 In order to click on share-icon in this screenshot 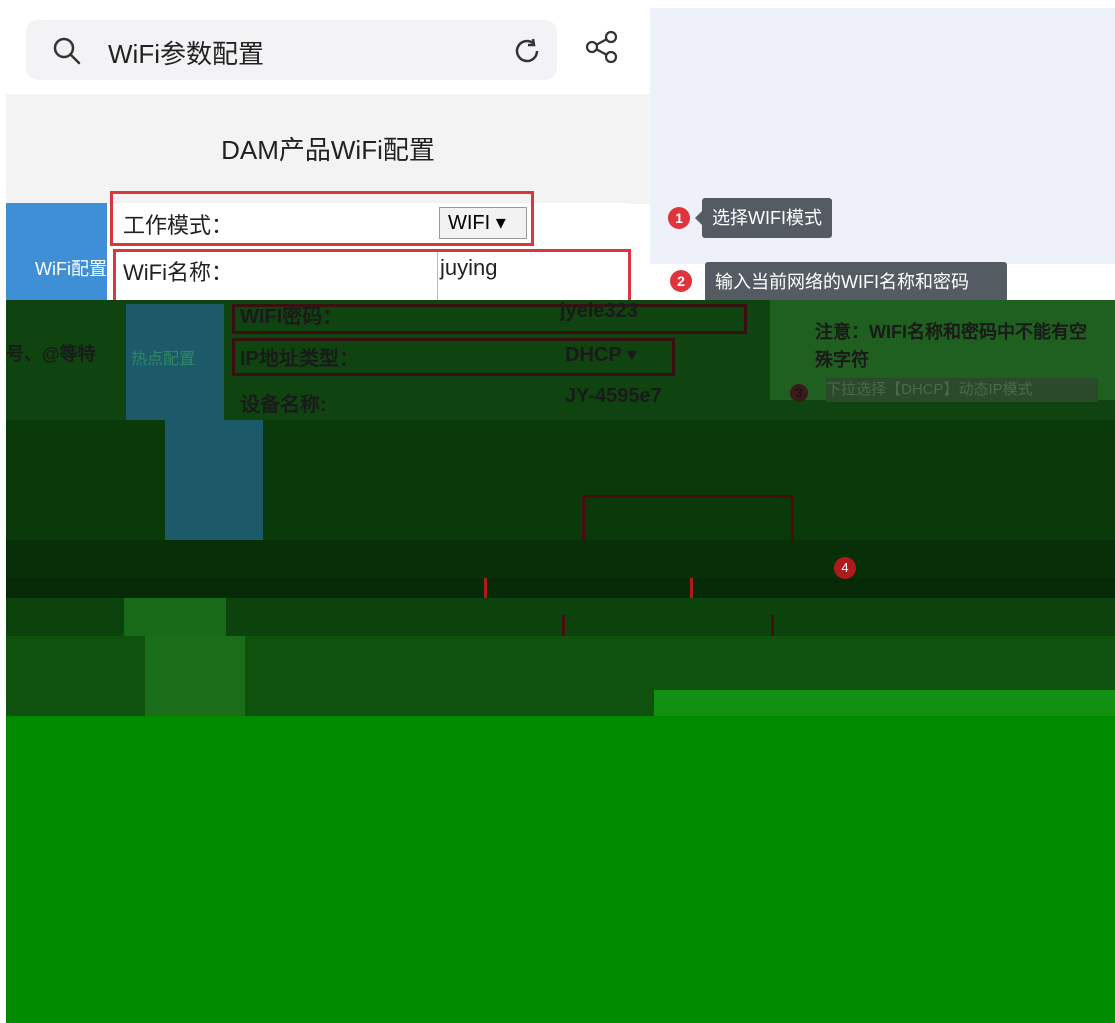, I will do `click(602, 47)`.